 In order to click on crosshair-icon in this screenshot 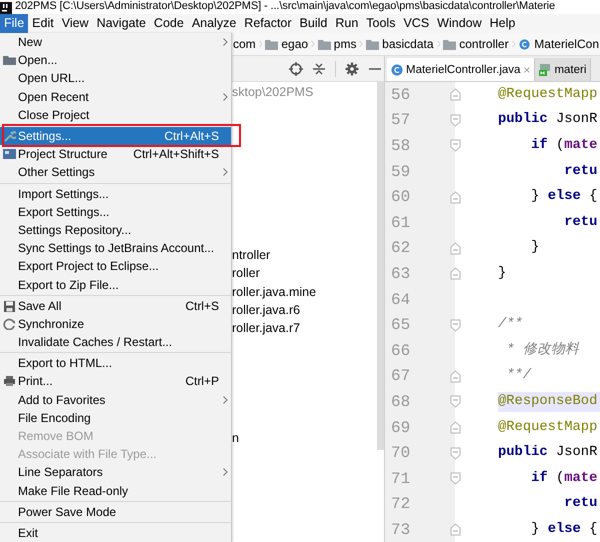, I will do `click(296, 69)`.